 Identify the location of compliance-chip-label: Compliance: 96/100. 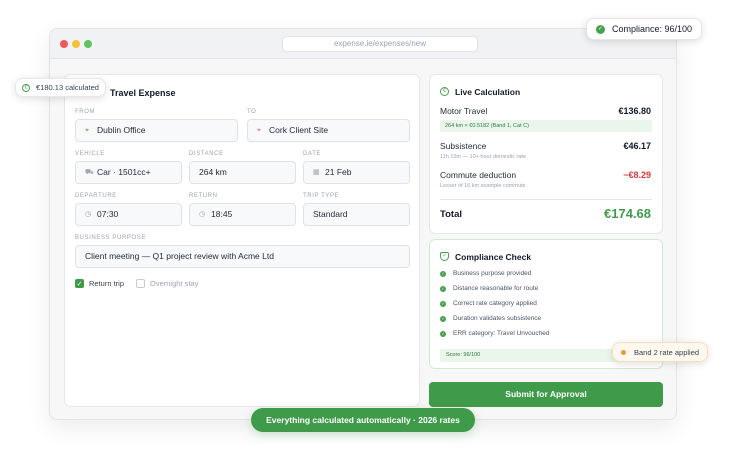
(652, 29).